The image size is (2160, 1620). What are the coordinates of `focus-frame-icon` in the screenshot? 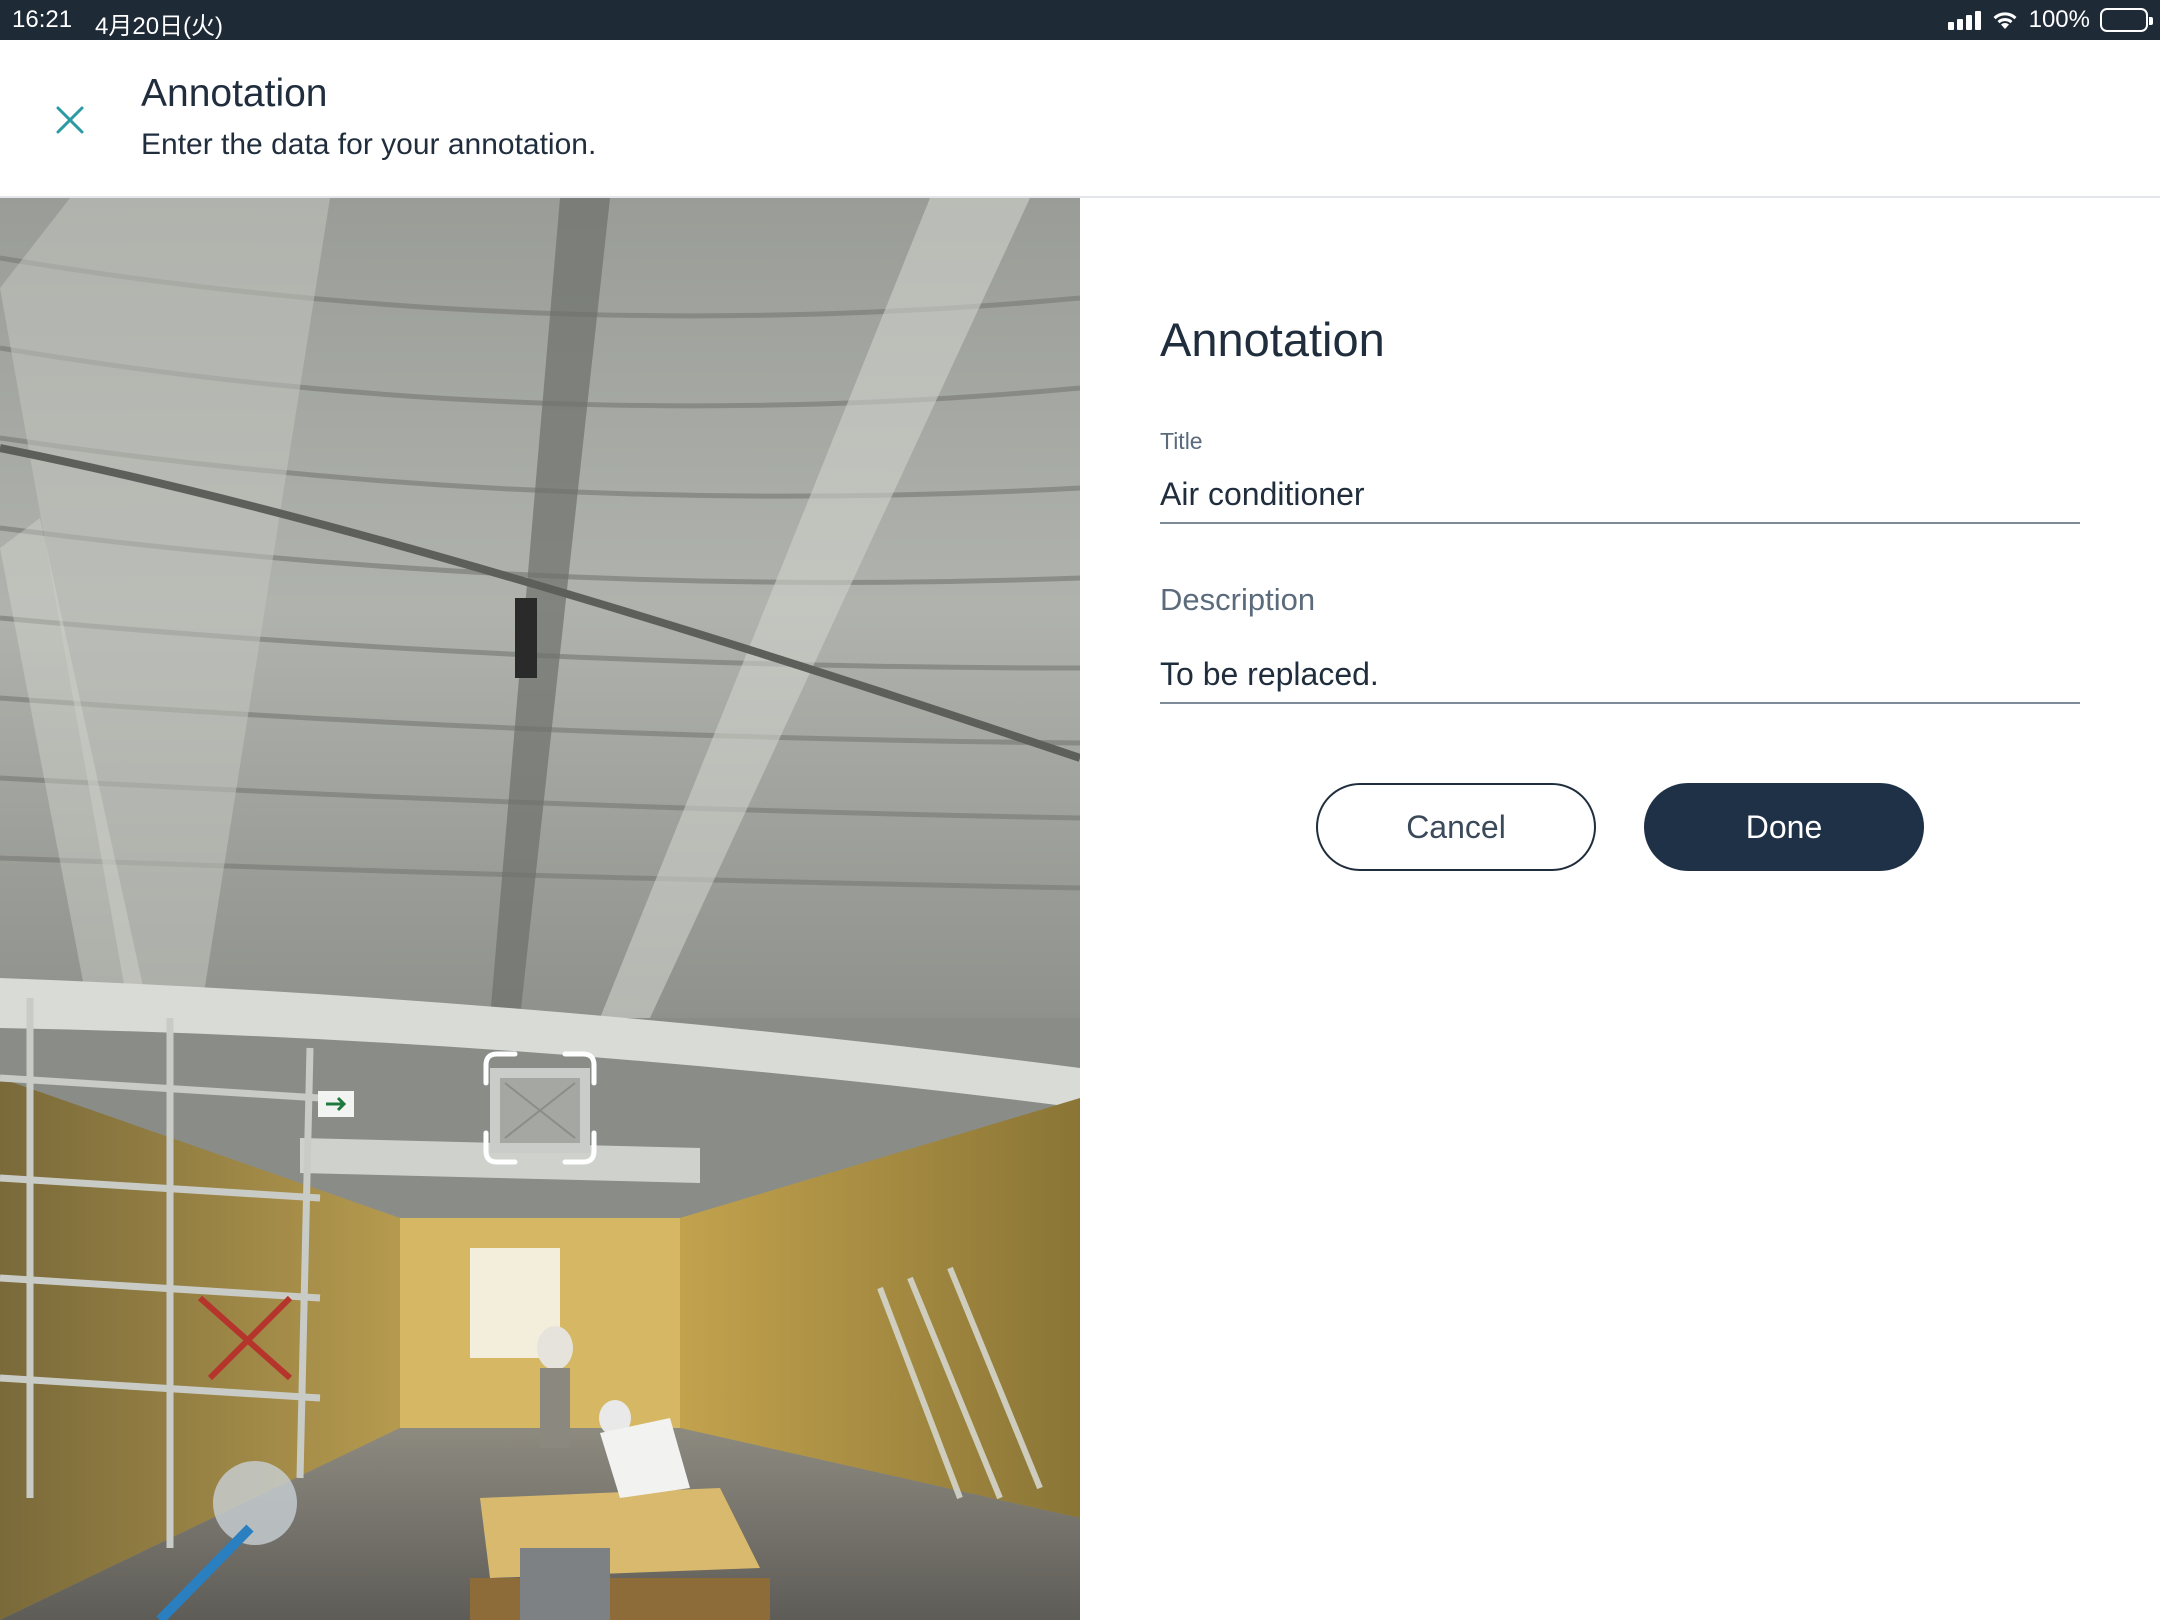 It's located at (540, 1108).